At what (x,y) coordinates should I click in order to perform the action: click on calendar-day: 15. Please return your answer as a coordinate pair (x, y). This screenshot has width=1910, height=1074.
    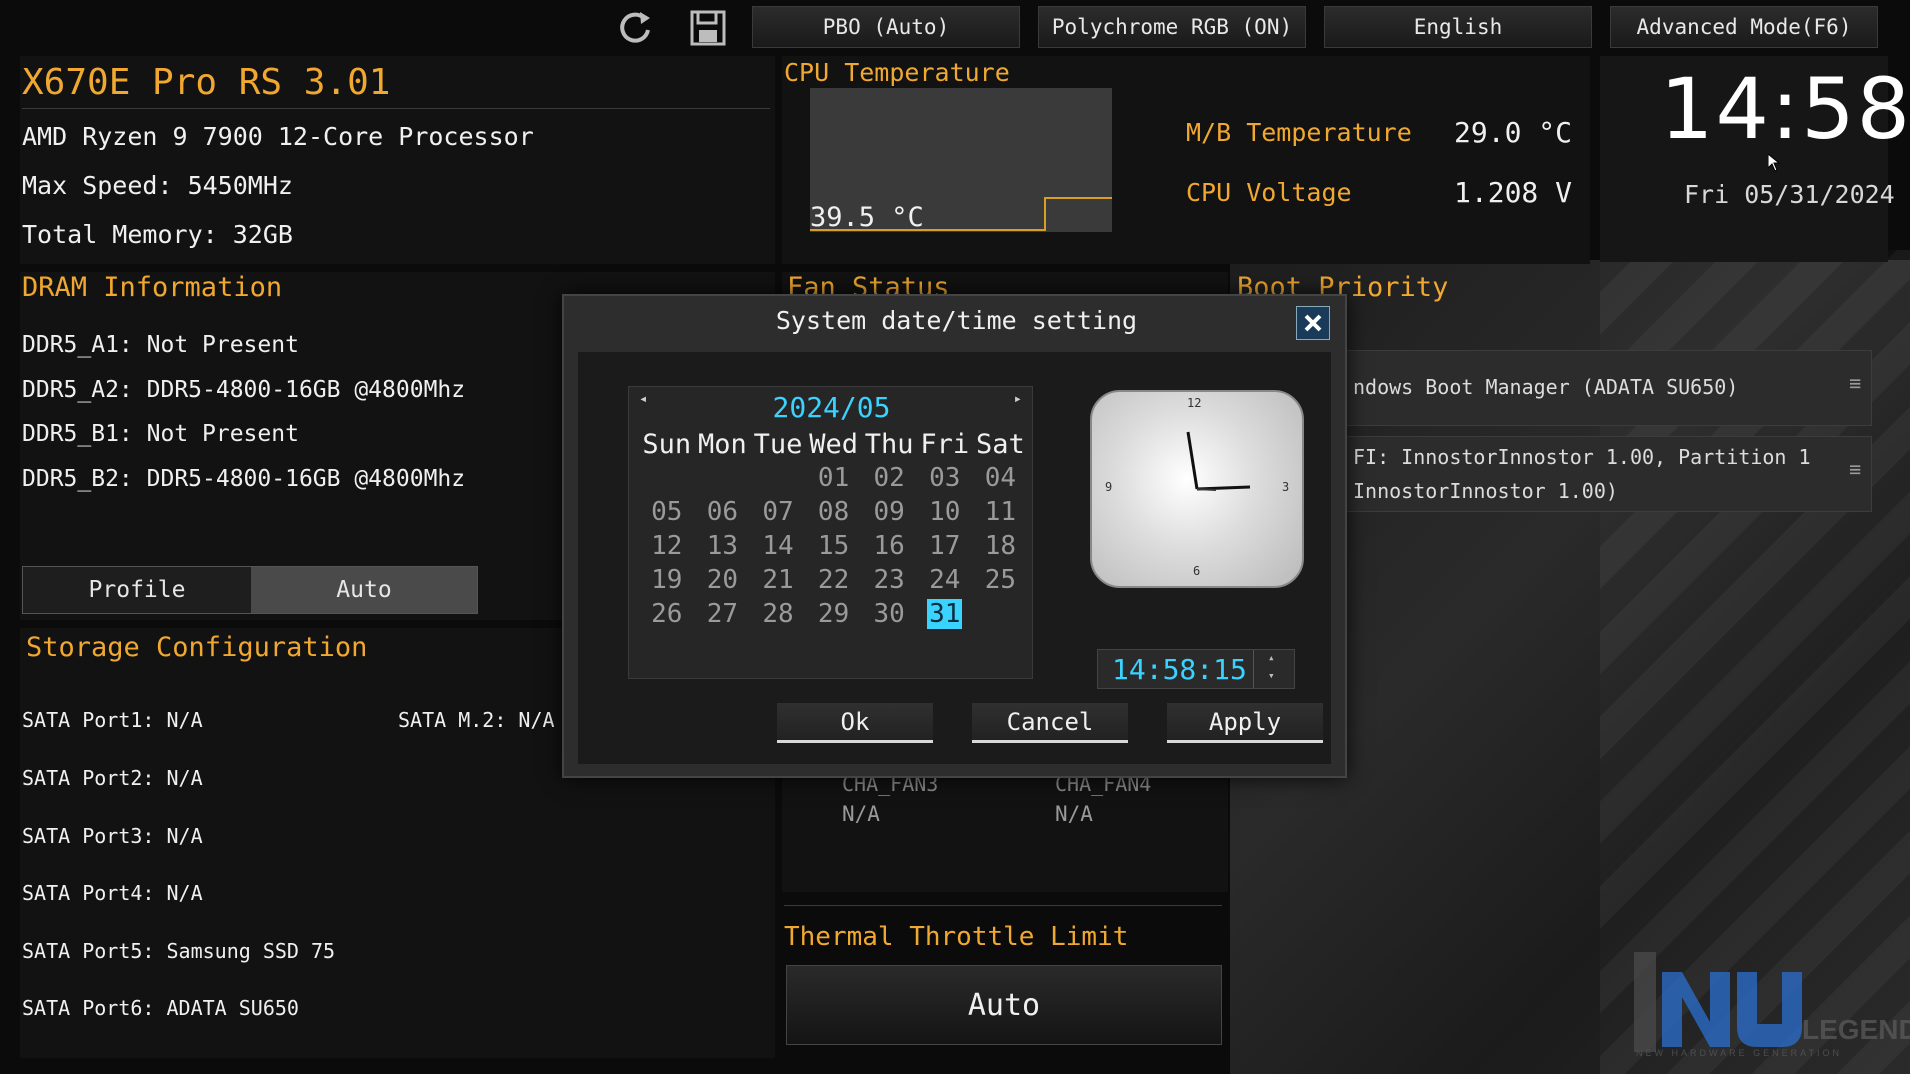
    Looking at the image, I should click on (834, 546).